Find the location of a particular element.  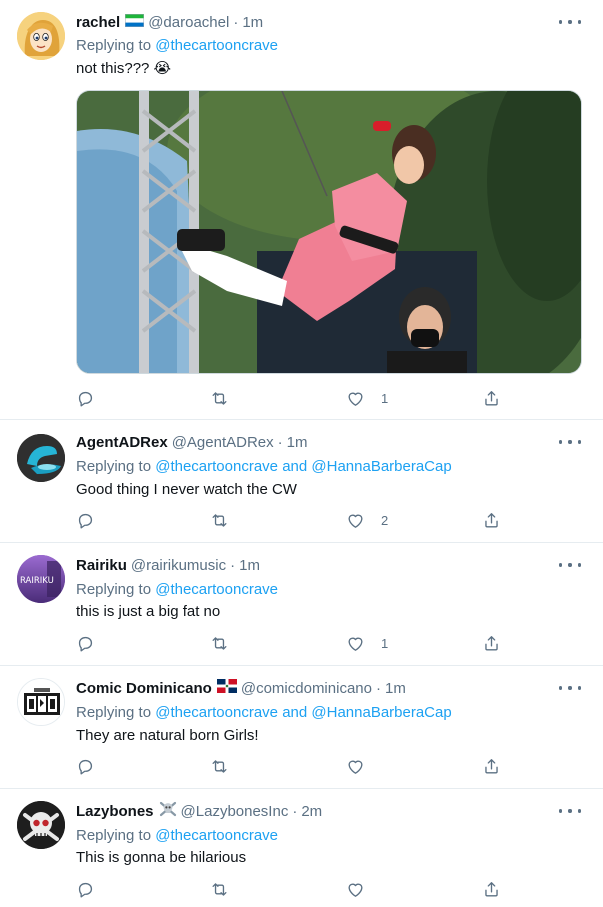

tweet-header: Lazybones @LazybonesInc · 2m is located at coordinates (199, 811).